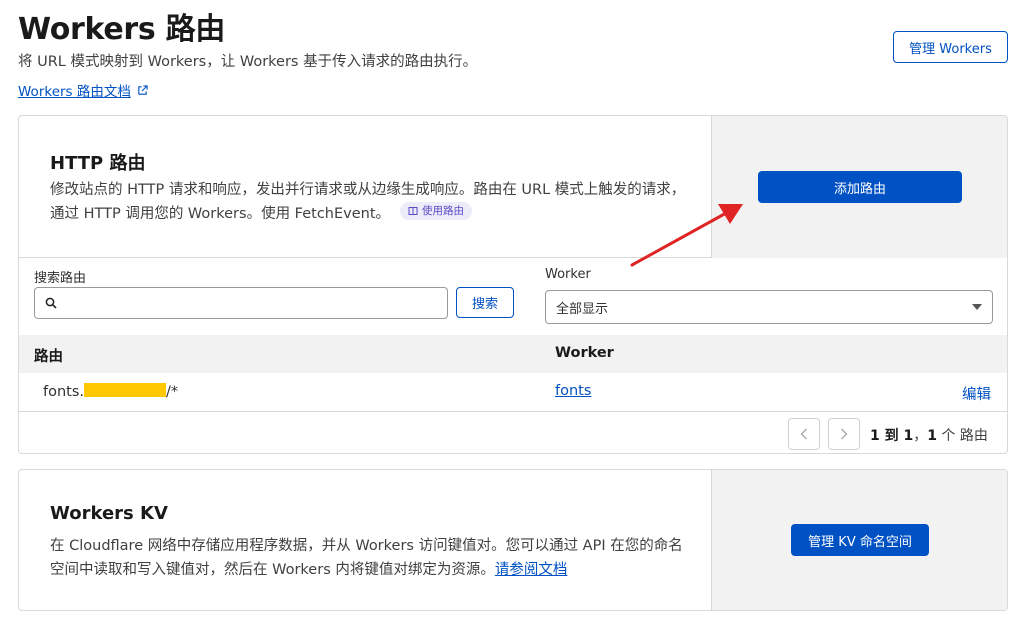 The width and height of the screenshot is (1024, 627). I want to click on pagination-summary: 1 到 1，1 个 路由, so click(929, 435).